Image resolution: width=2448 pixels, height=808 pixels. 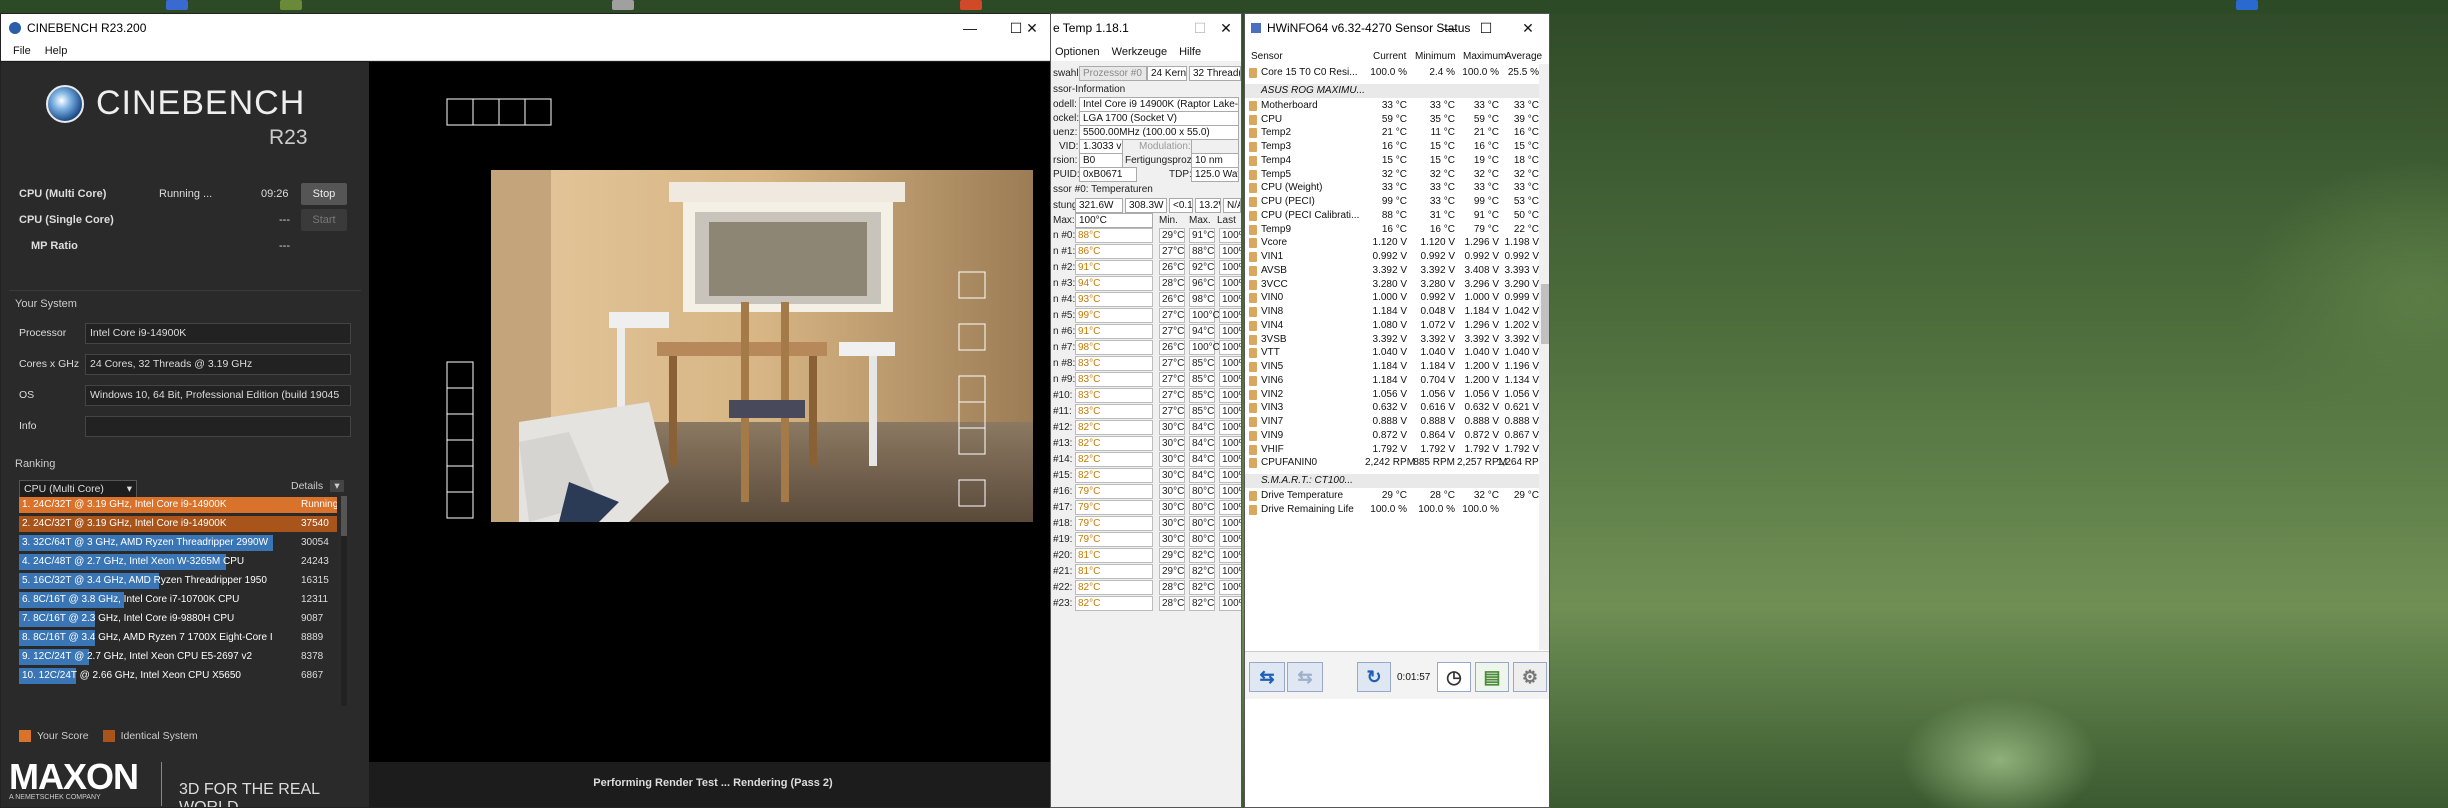 What do you see at coordinates (1190, 52) in the screenshot?
I see `menu-hilfe: Hilfe` at bounding box center [1190, 52].